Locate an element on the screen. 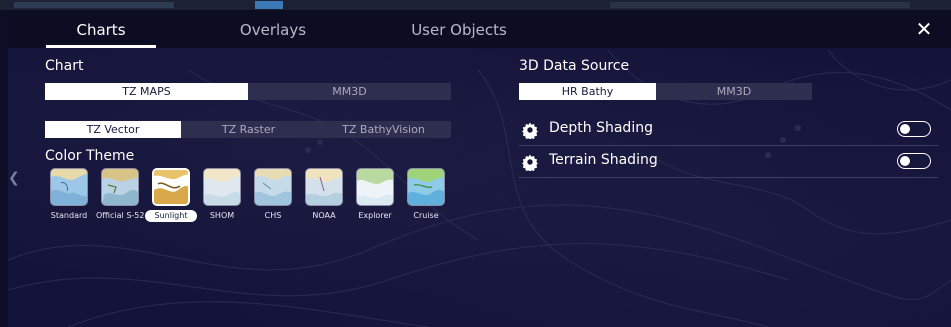  theme-cruise: Cruise is located at coordinates (426, 195).